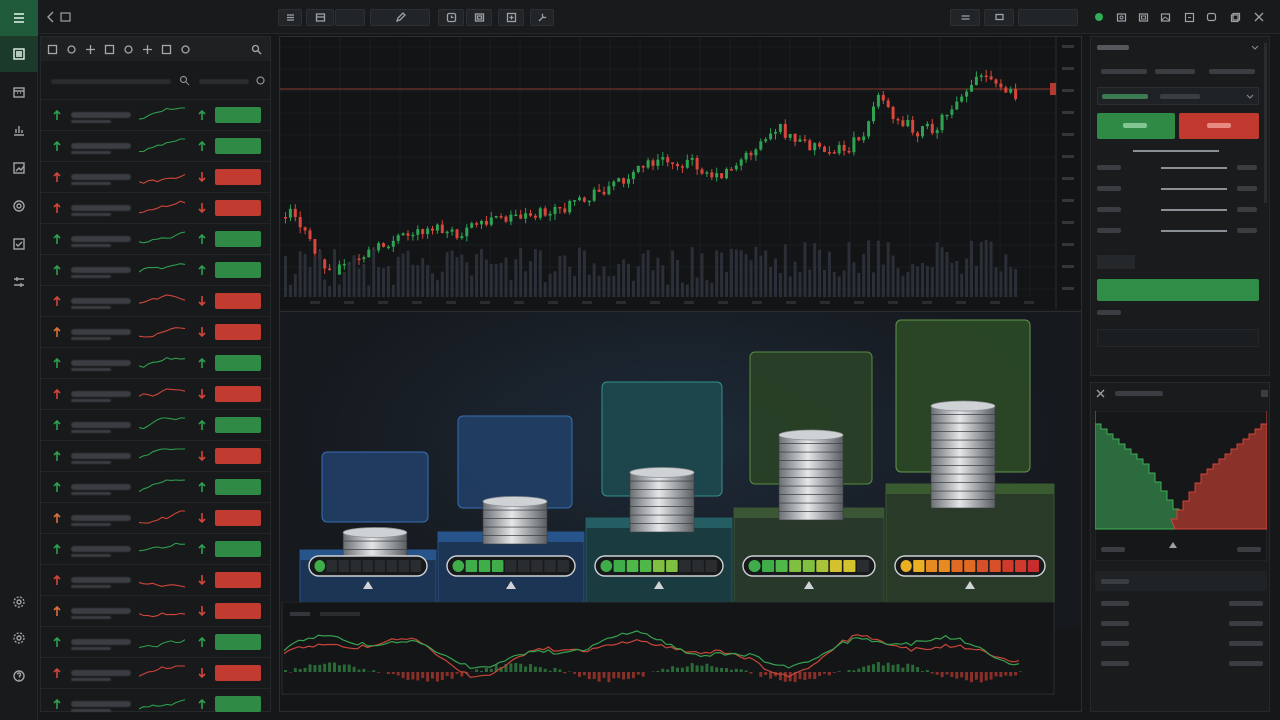 Image resolution: width=1280 pixels, height=720 pixels. What do you see at coordinates (350, 17) in the screenshot?
I see `toolbar-blank-button` at bounding box center [350, 17].